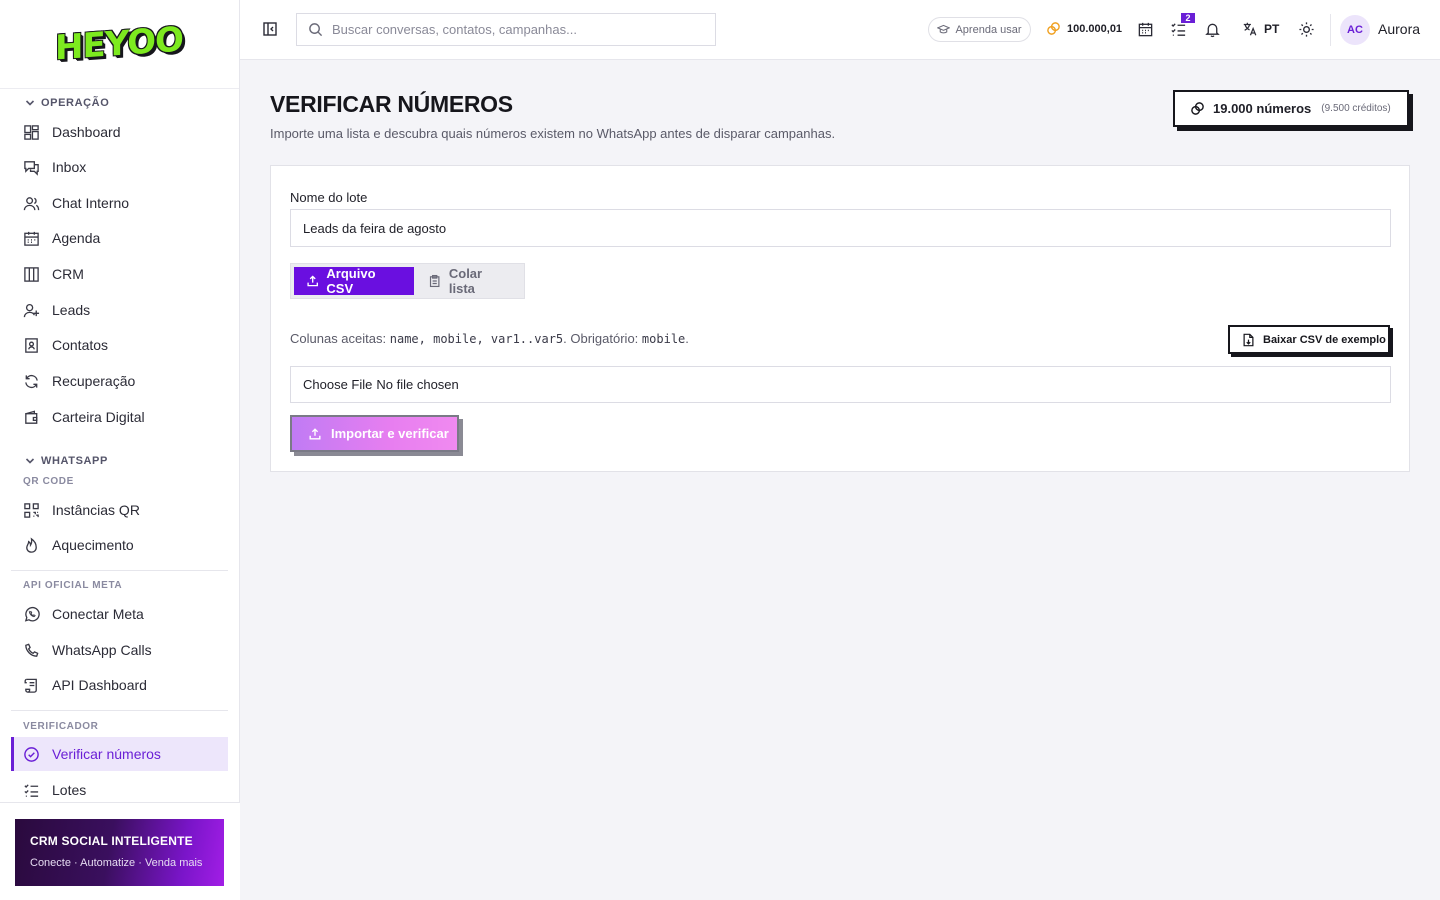  Describe the element at coordinates (512, 29) in the screenshot. I see `search-input` at that location.